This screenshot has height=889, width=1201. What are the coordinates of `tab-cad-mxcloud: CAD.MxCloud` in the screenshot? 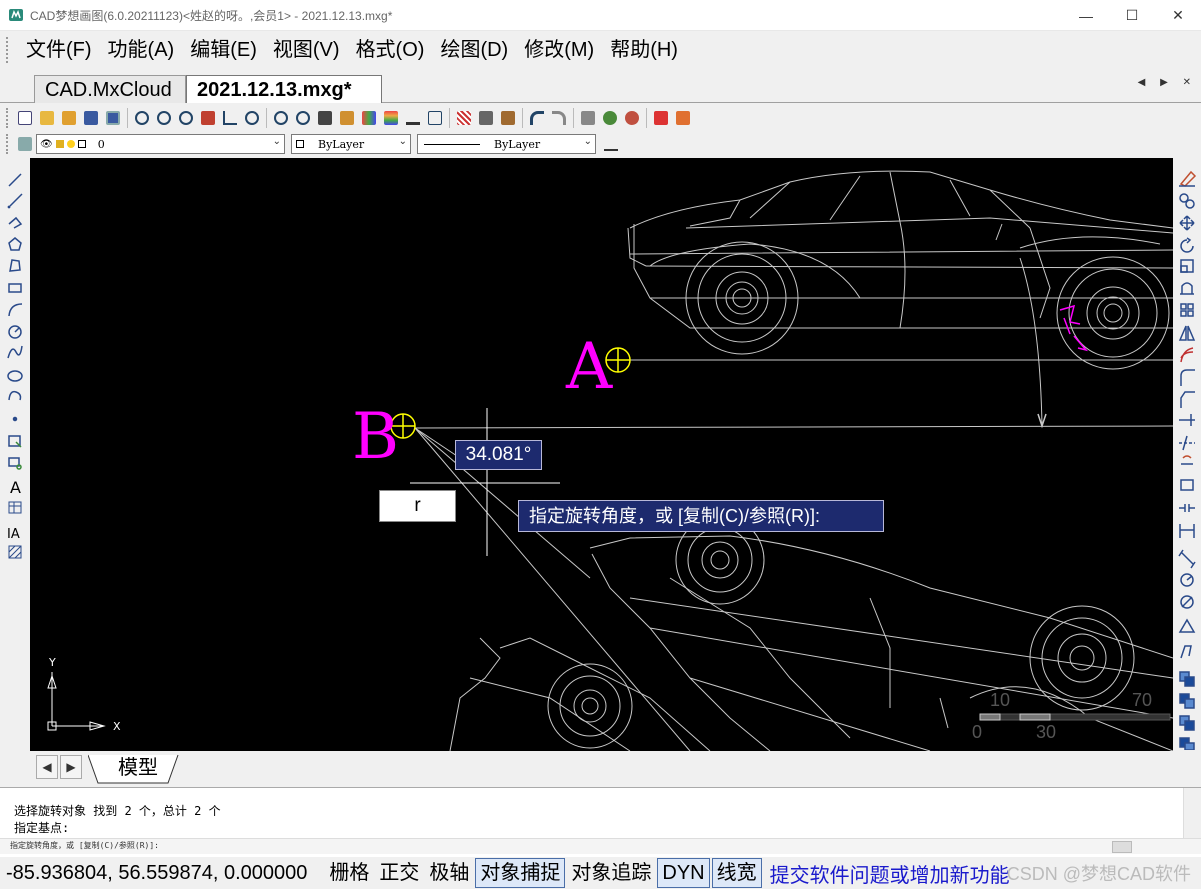 It's located at (110, 89).